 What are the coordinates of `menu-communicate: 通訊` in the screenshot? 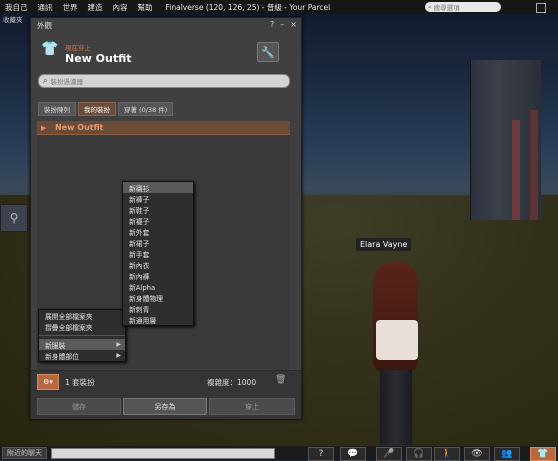 It's located at (45, 7).